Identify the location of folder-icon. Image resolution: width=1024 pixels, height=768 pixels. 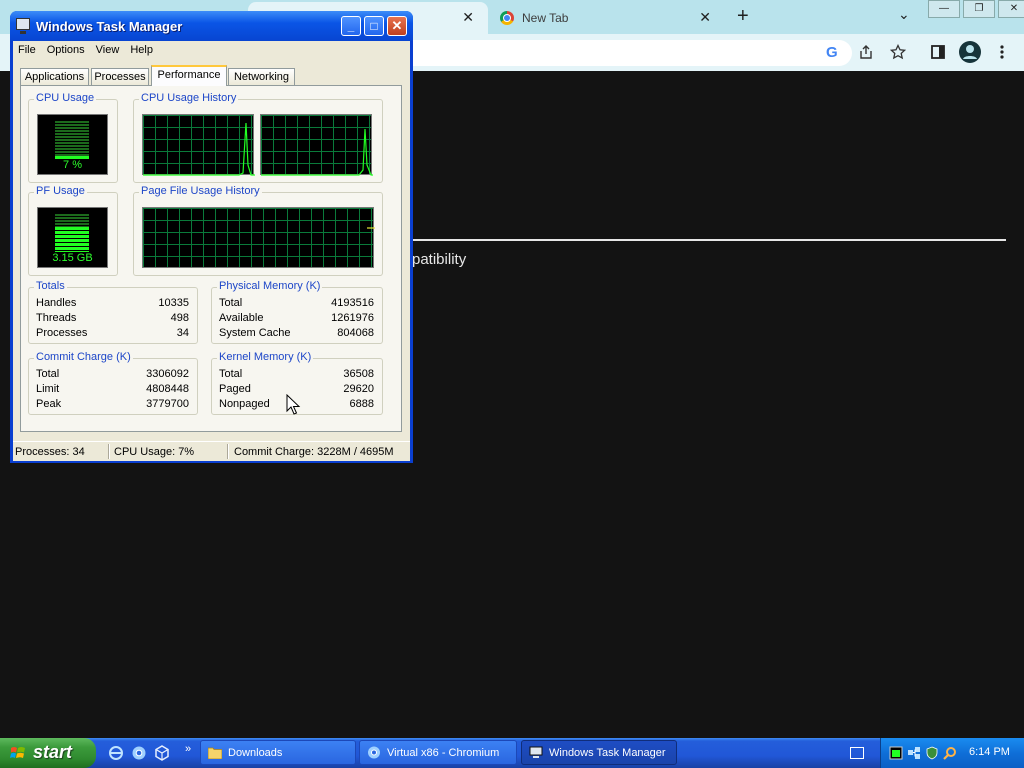
(215, 753).